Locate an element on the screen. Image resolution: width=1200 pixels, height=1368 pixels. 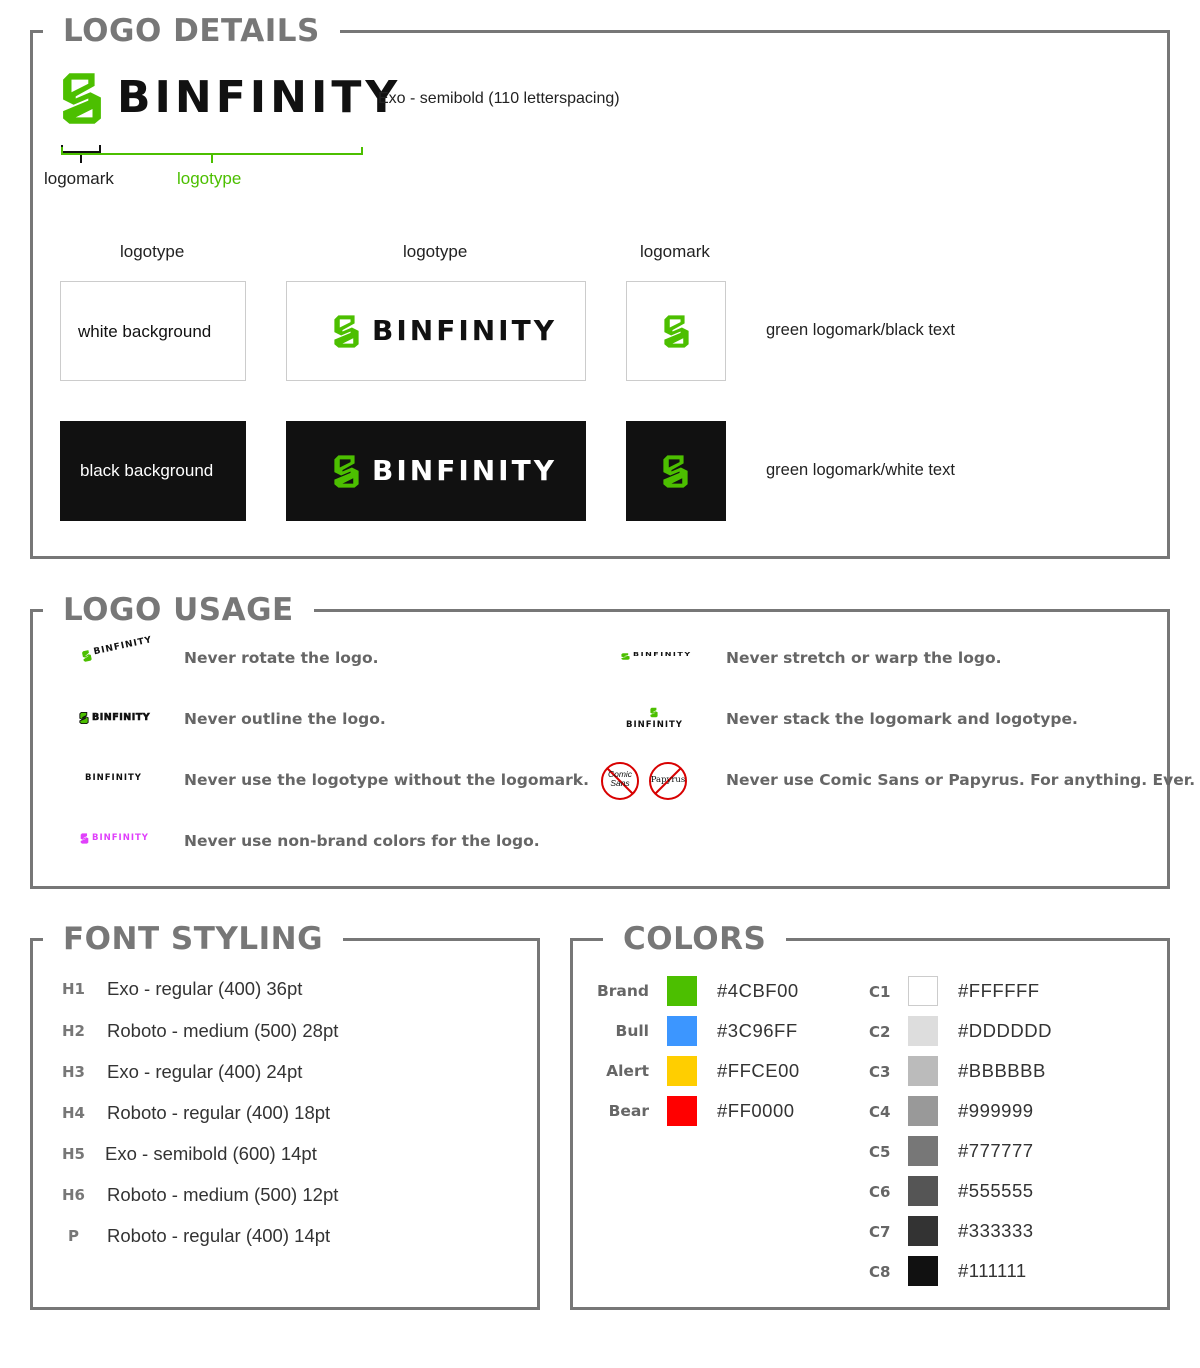
font-style-code: H2 is located at coordinates (73, 1031).